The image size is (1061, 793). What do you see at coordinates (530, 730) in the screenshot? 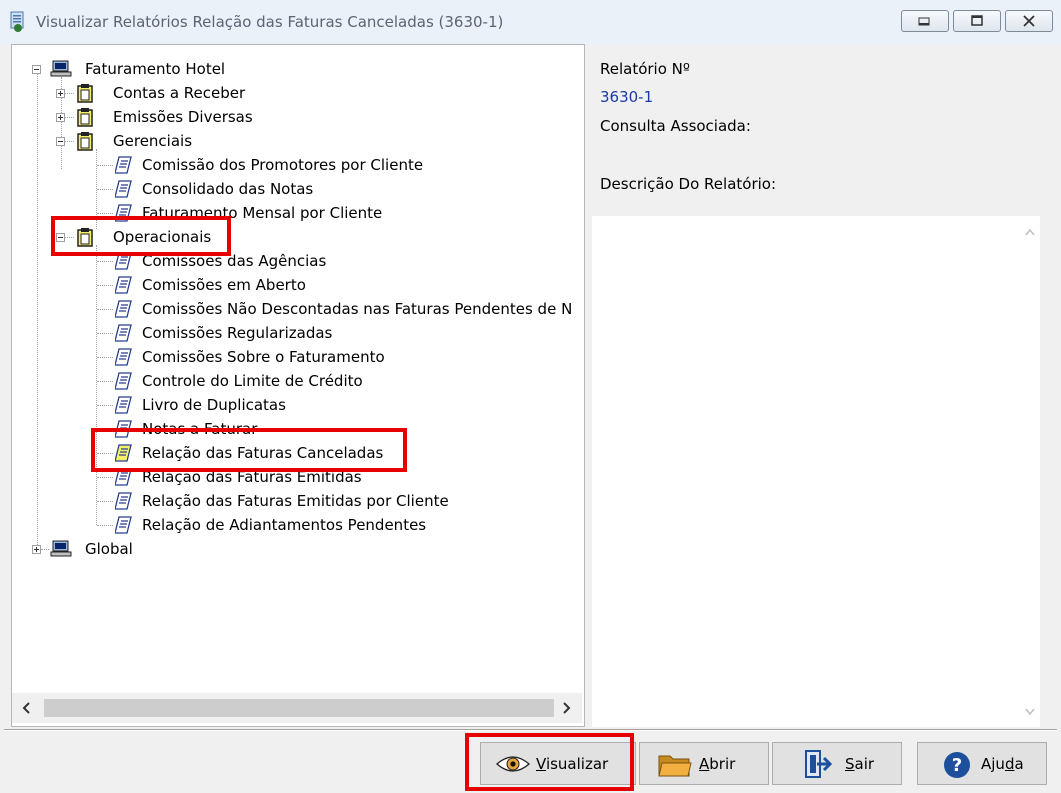
I see `separator` at bounding box center [530, 730].